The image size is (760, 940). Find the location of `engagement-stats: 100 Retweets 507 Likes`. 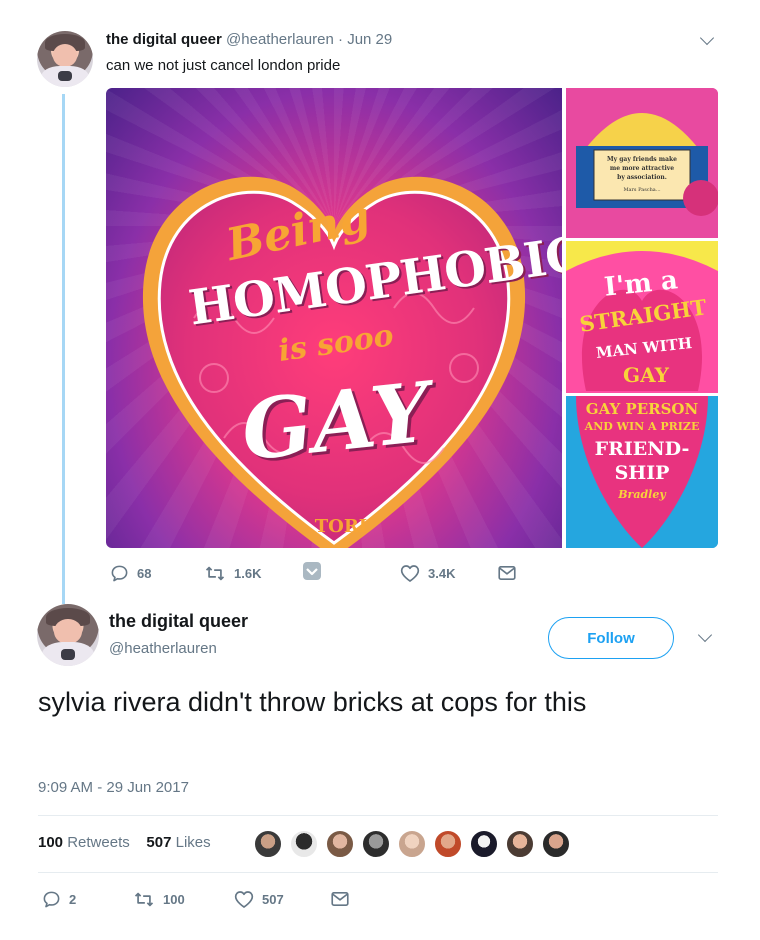

engagement-stats: 100 Retweets 507 Likes is located at coordinates (124, 842).